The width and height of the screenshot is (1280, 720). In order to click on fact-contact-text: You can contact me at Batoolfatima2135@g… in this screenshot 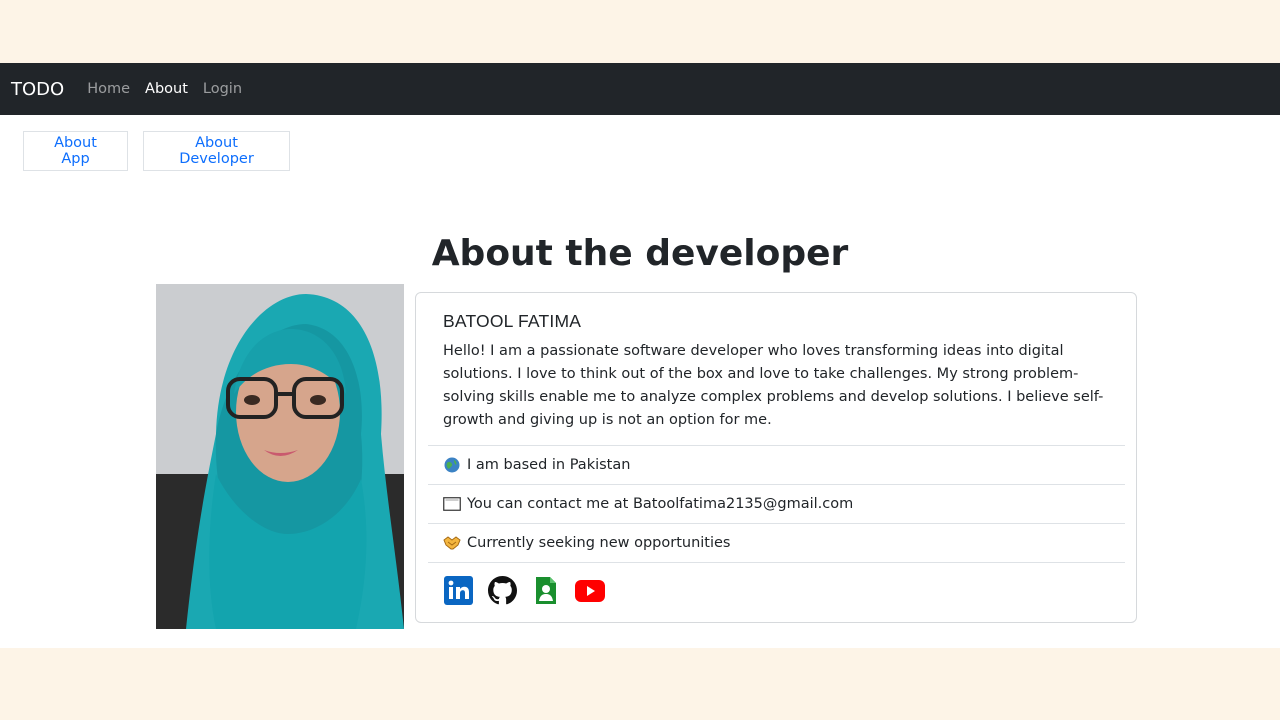, I will do `click(660, 504)`.